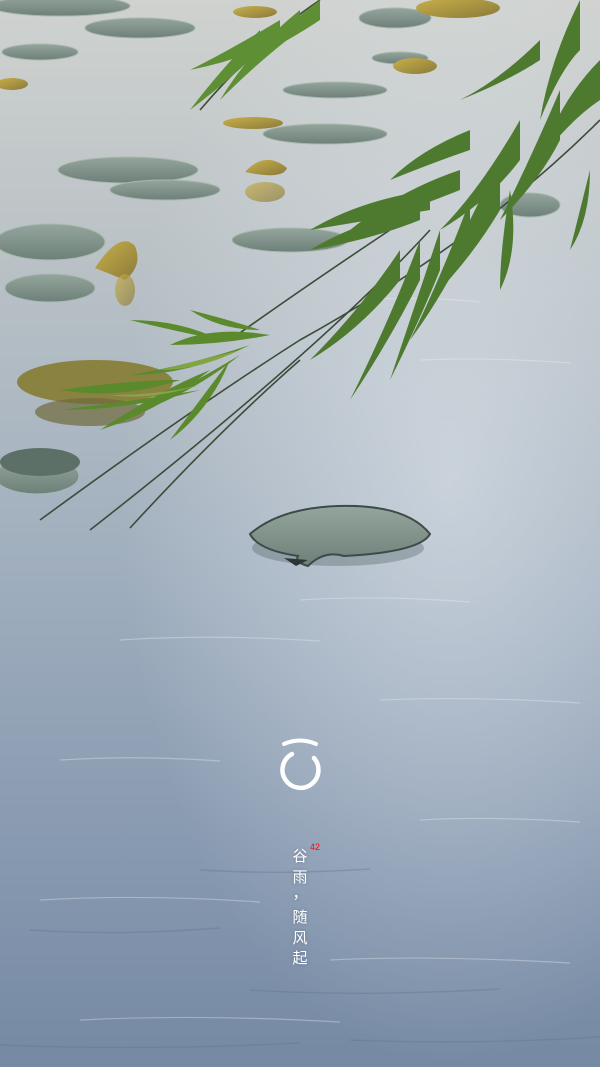 The width and height of the screenshot is (600, 1067). Describe the element at coordinates (300, 856) in the screenshot. I see `poem-char: 谷` at that location.